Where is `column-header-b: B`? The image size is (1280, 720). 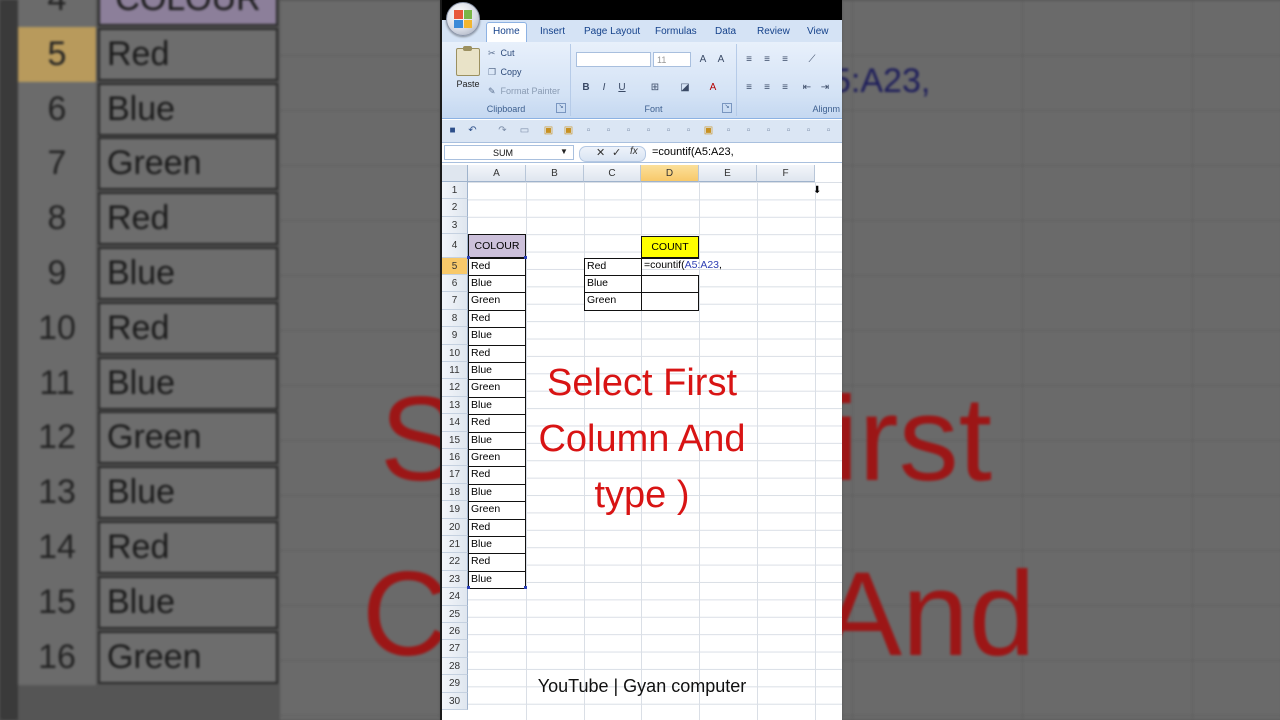
column-header-b: B is located at coordinates (555, 173).